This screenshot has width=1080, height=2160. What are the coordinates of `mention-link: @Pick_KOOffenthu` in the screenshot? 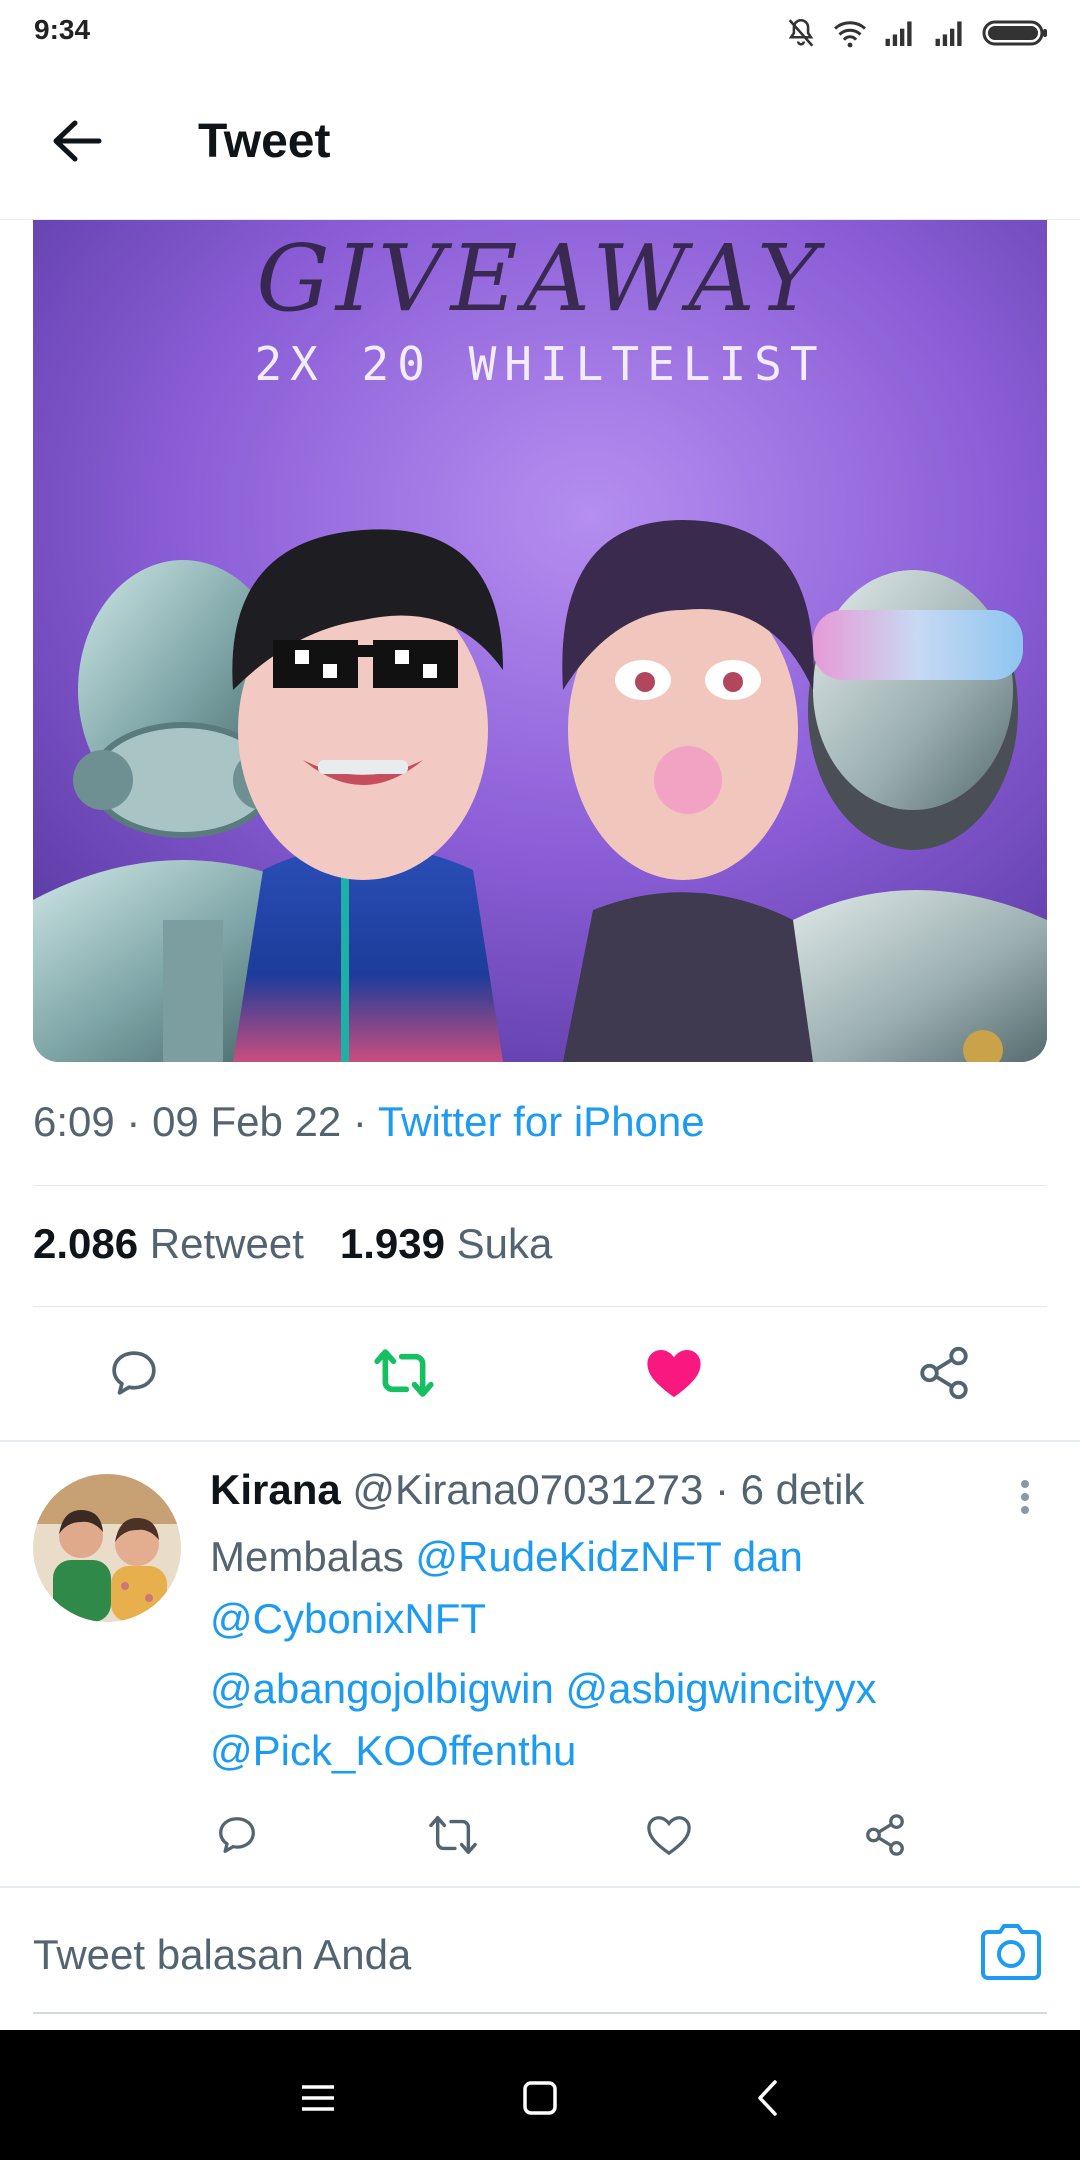 It's located at (393, 1750).